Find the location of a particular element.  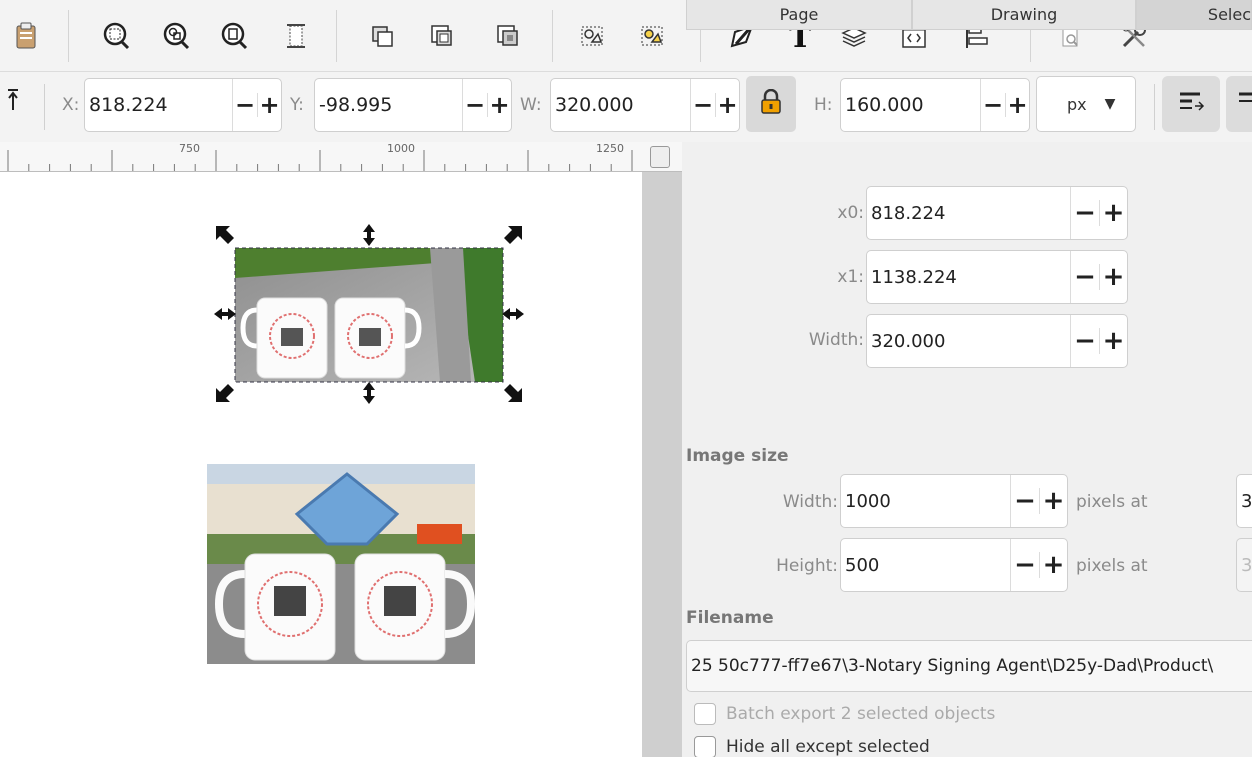

y-label: Y: is located at coordinates (297, 105).